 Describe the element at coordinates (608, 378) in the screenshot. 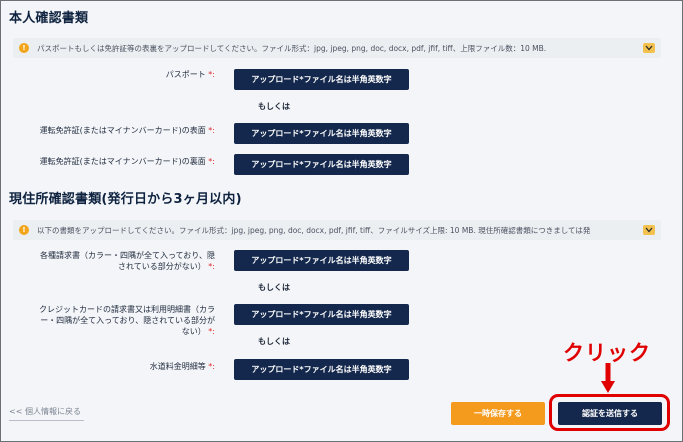

I see `annotation-arrow-down-icon` at that location.